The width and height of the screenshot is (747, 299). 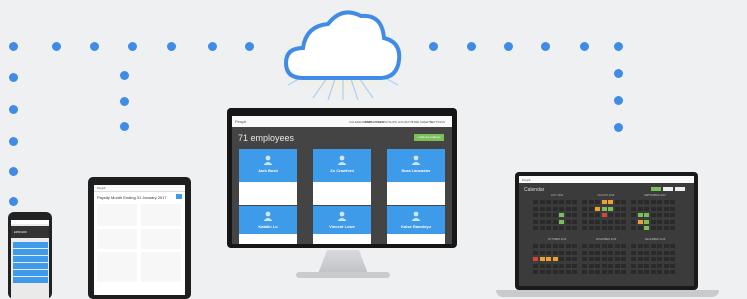 I want to click on employee-card: Kaise Ramdeyu, so click(x=416, y=225).